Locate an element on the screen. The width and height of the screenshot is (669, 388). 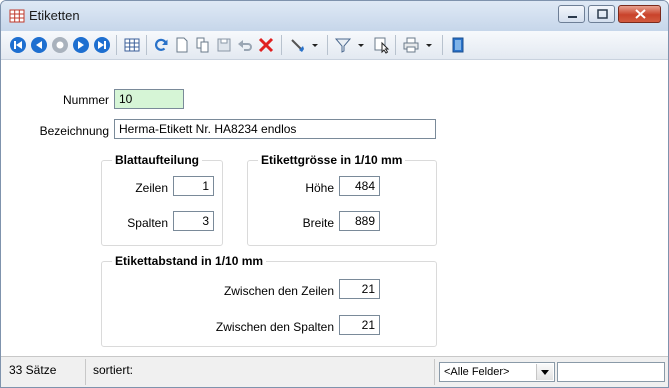
field-filter-value: <Alle Felder> is located at coordinates (477, 372).